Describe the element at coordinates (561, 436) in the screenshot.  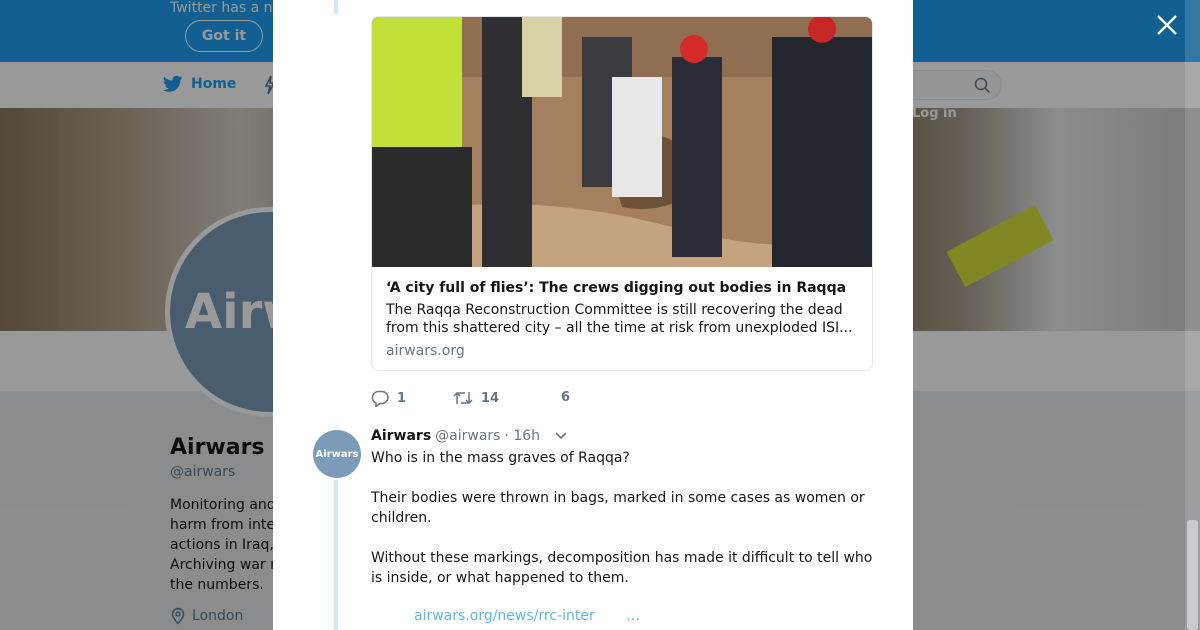
I see `chevron-down-icon` at that location.